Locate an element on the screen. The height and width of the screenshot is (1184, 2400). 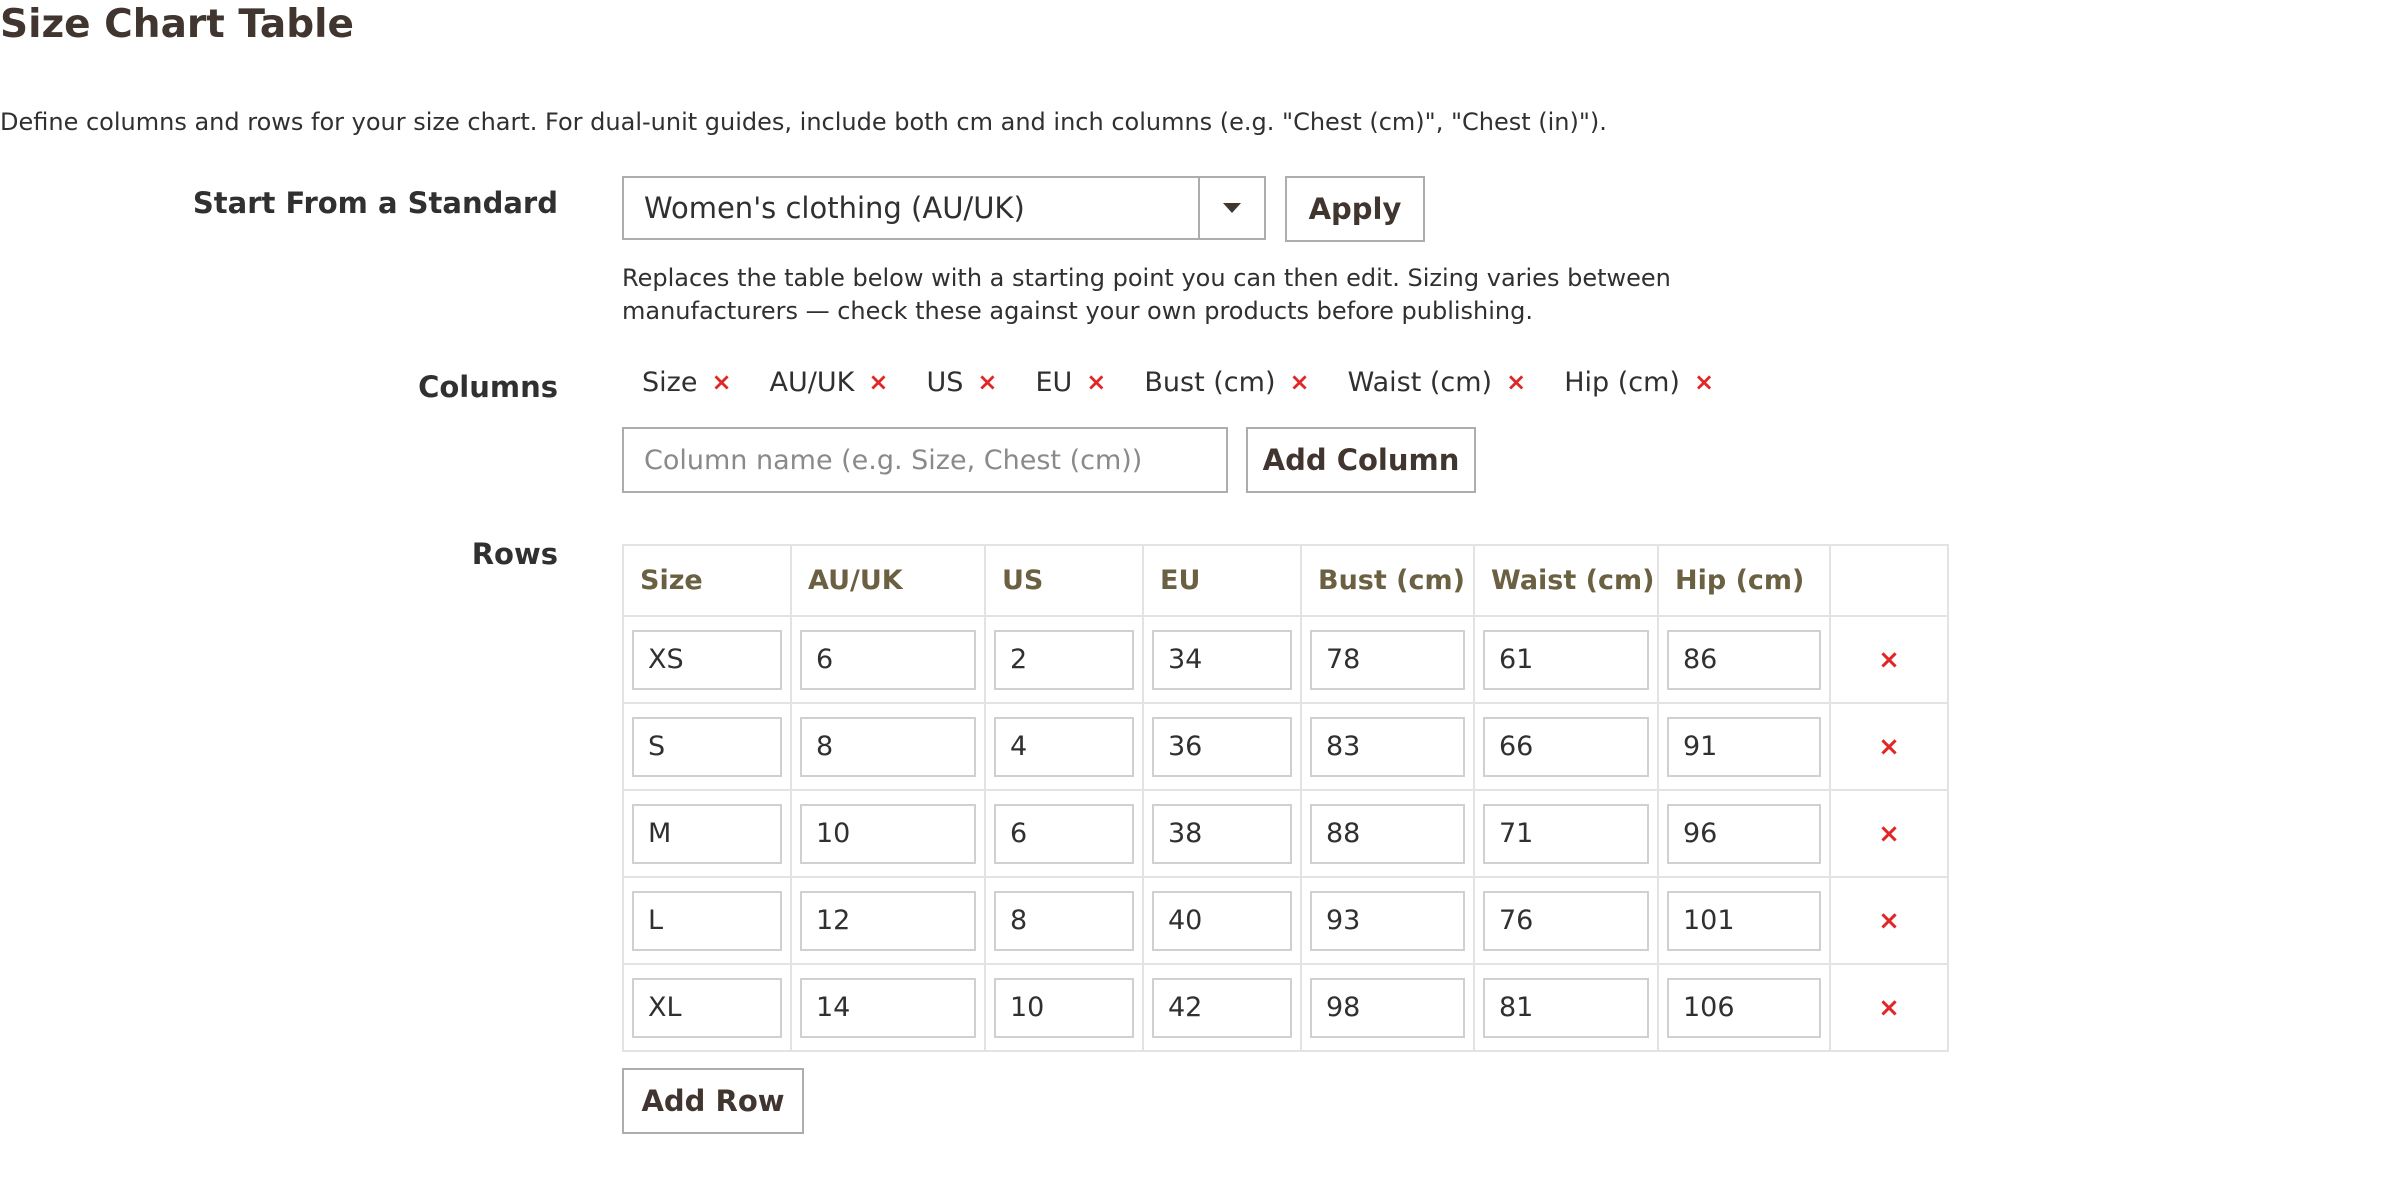
select-arrow-button is located at coordinates (1231, 208).